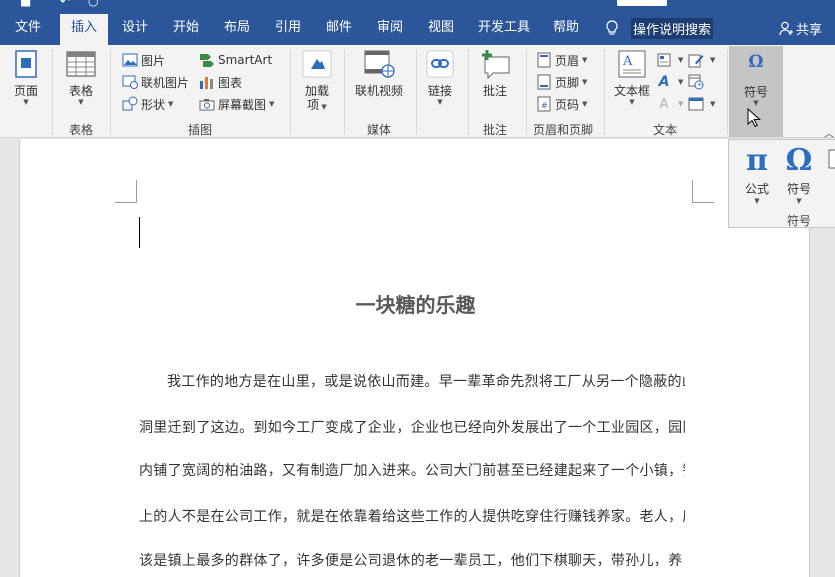 The width and height of the screenshot is (835, 577). I want to click on symbol-button: Ω 符号 ▼, so click(799, 173).